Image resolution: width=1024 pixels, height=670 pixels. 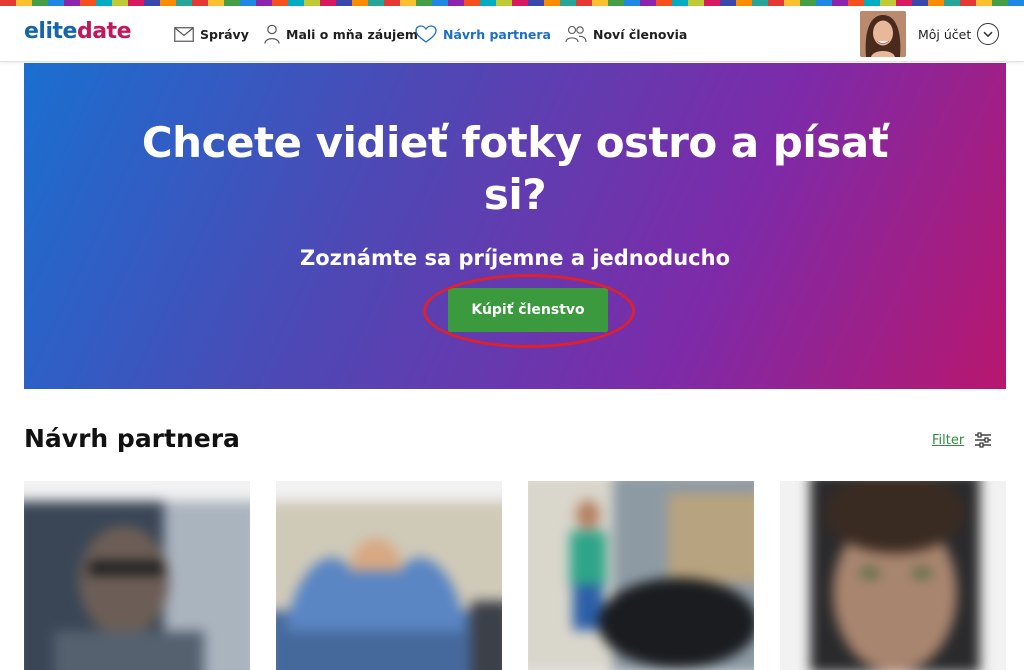 What do you see at coordinates (945, 34) in the screenshot?
I see `account-label: Môj účet` at bounding box center [945, 34].